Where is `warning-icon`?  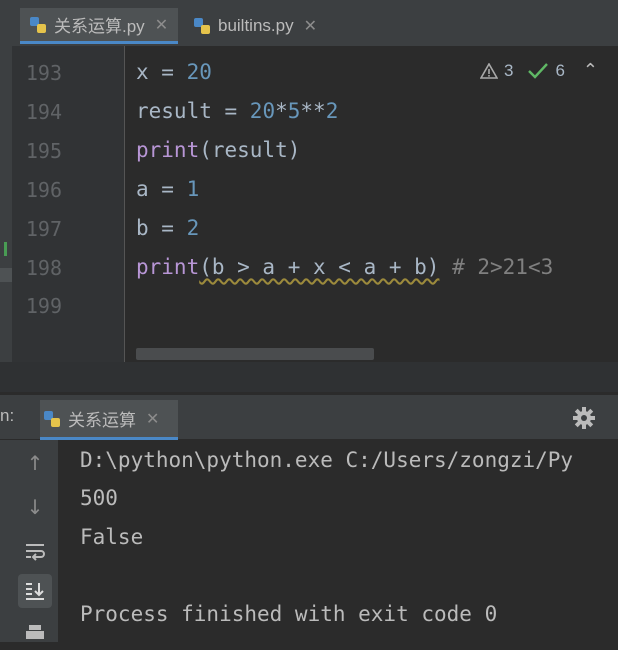
warning-icon is located at coordinates (488, 70).